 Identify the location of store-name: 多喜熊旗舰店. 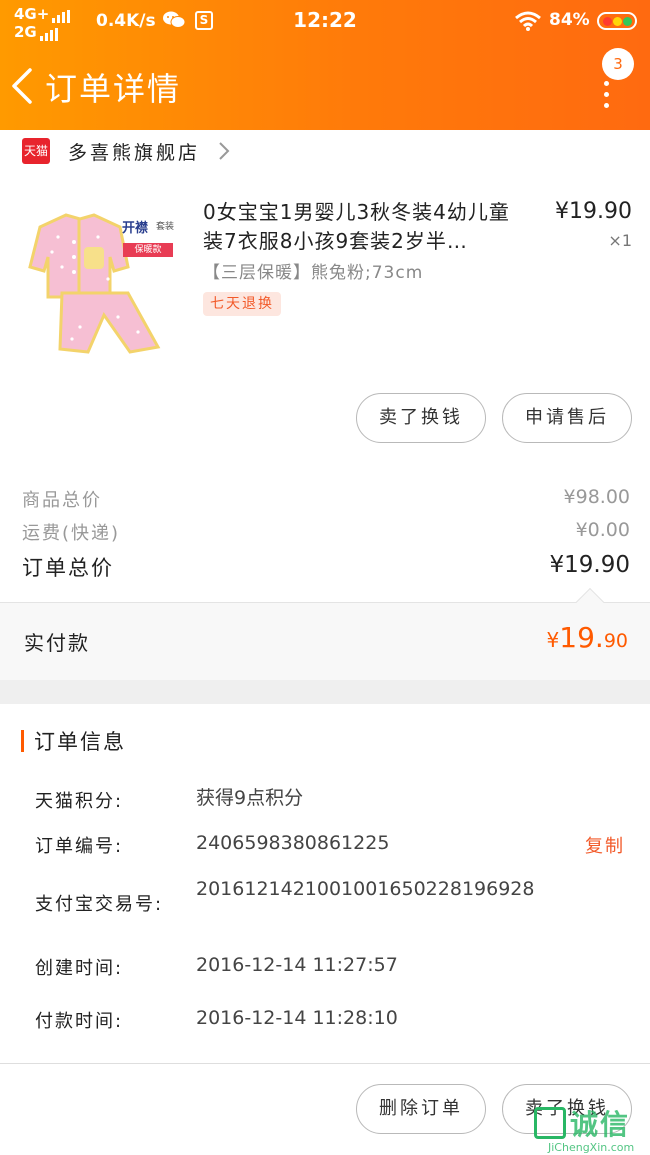
(134, 153).